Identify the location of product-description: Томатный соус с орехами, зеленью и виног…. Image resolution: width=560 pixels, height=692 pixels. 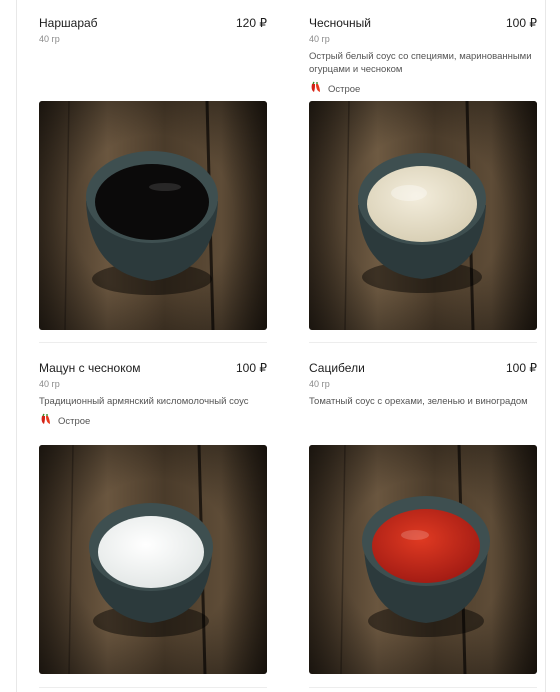
(418, 401).